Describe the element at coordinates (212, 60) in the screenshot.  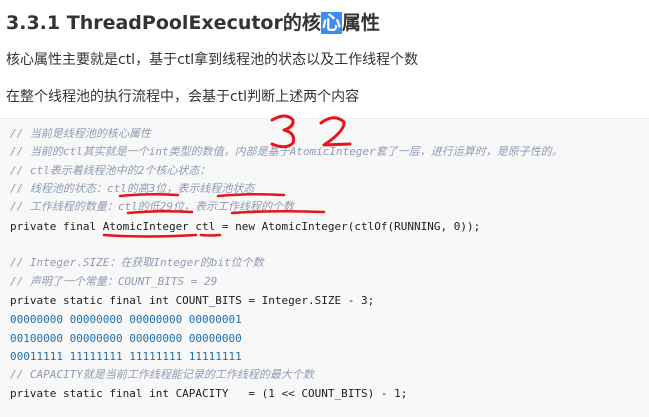
I see `intro-paragraph: 核心属性主要就是ctl，基于ctl拿到线程池的状态以及工作线程个数` at that location.